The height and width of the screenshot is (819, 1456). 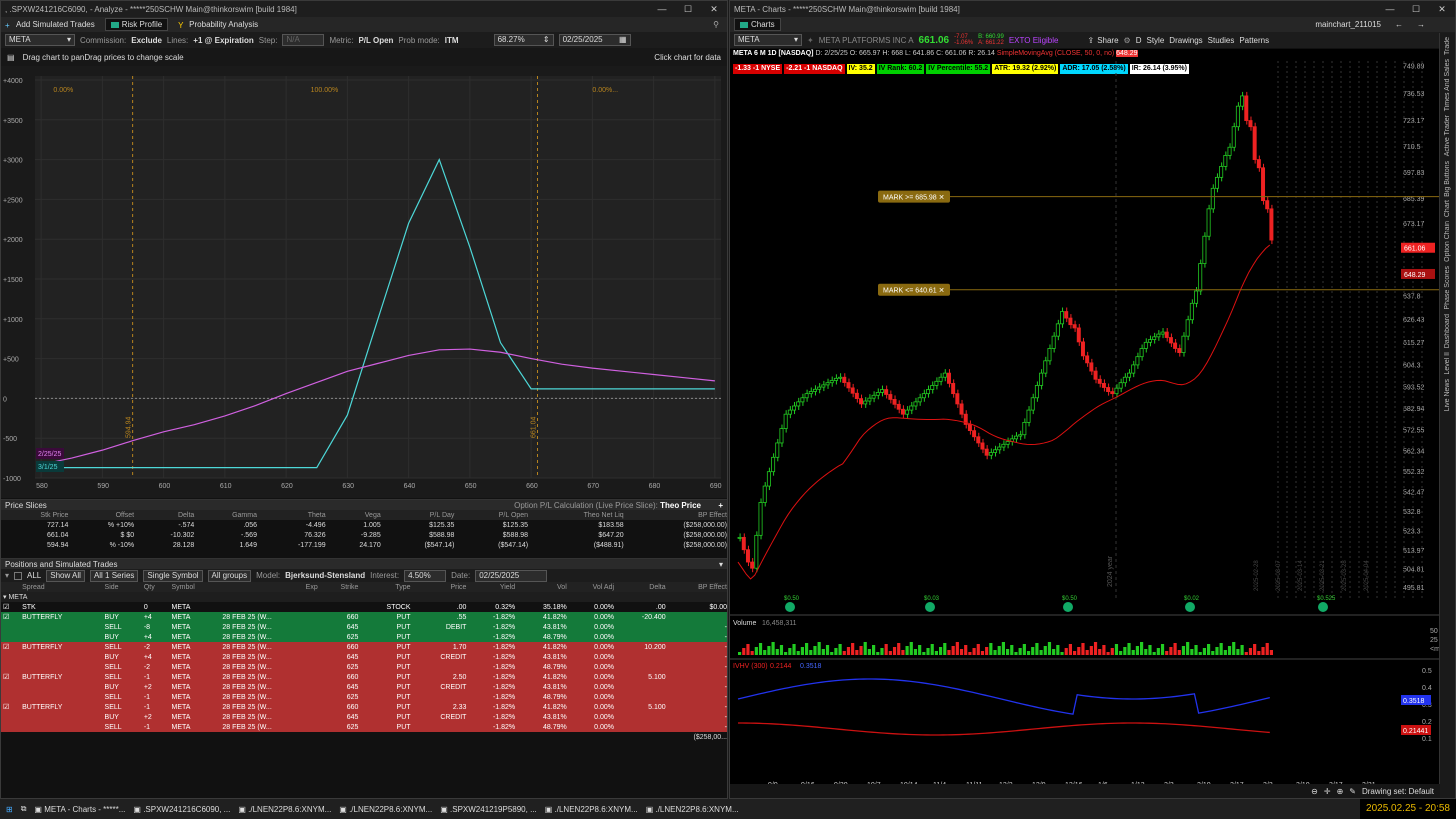 I want to click on side-tab: Chart, so click(x=1447, y=208).